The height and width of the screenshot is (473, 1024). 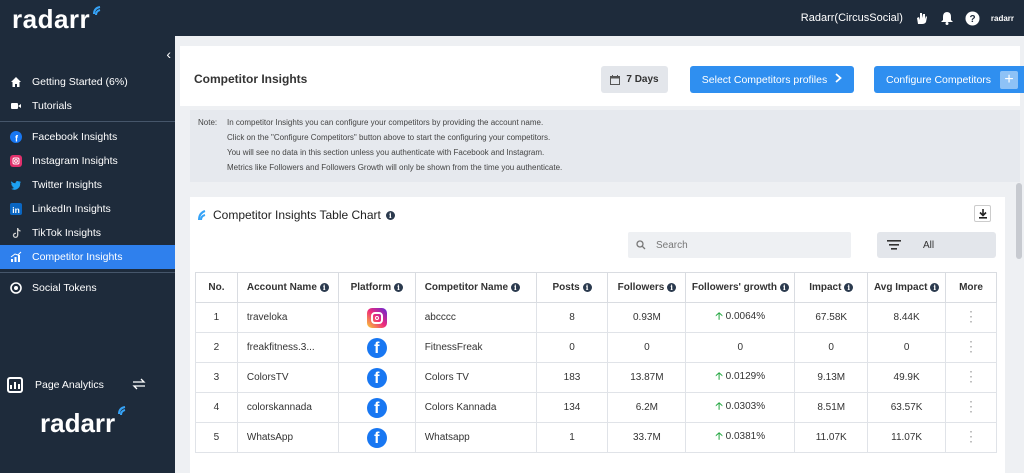 What do you see at coordinates (947, 18) in the screenshot?
I see `bell-icon` at bounding box center [947, 18].